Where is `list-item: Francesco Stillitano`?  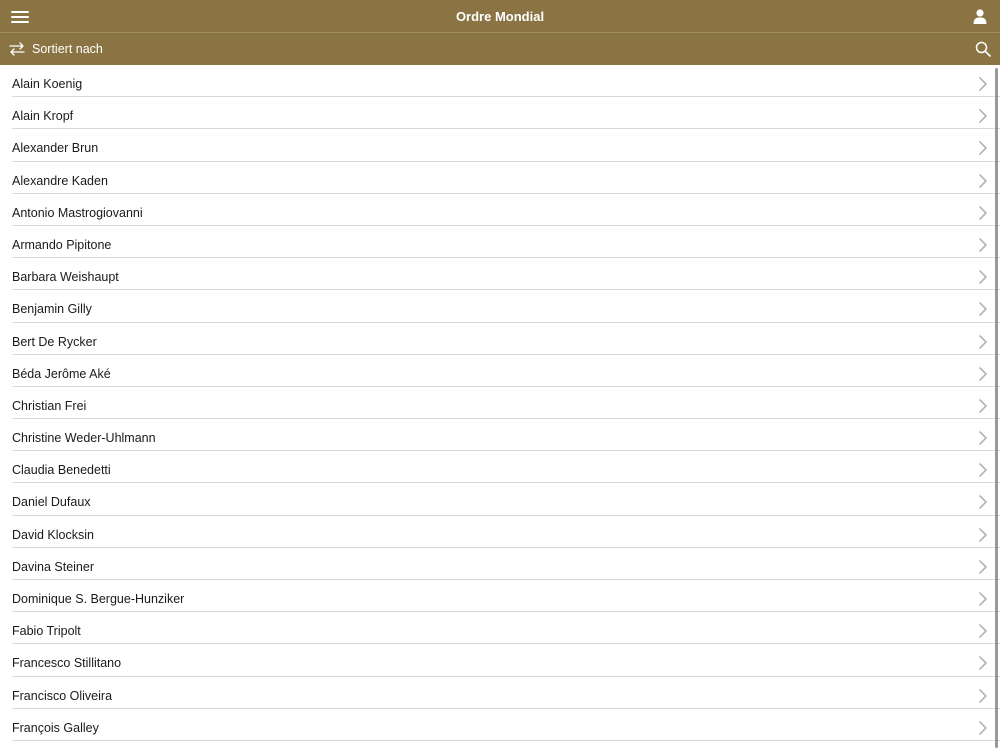
list-item: Francesco Stillitano is located at coordinates (506, 660).